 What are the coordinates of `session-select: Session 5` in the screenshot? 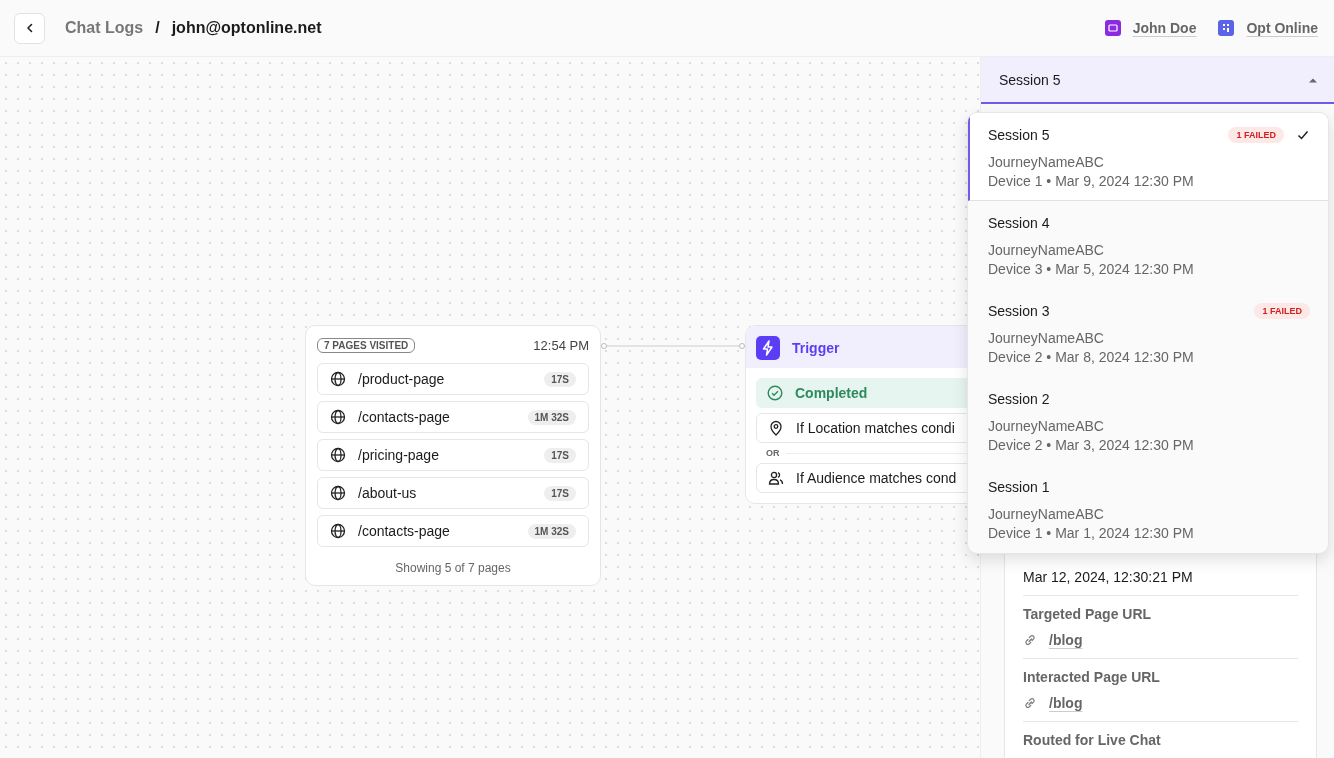 It's located at (1157, 80).